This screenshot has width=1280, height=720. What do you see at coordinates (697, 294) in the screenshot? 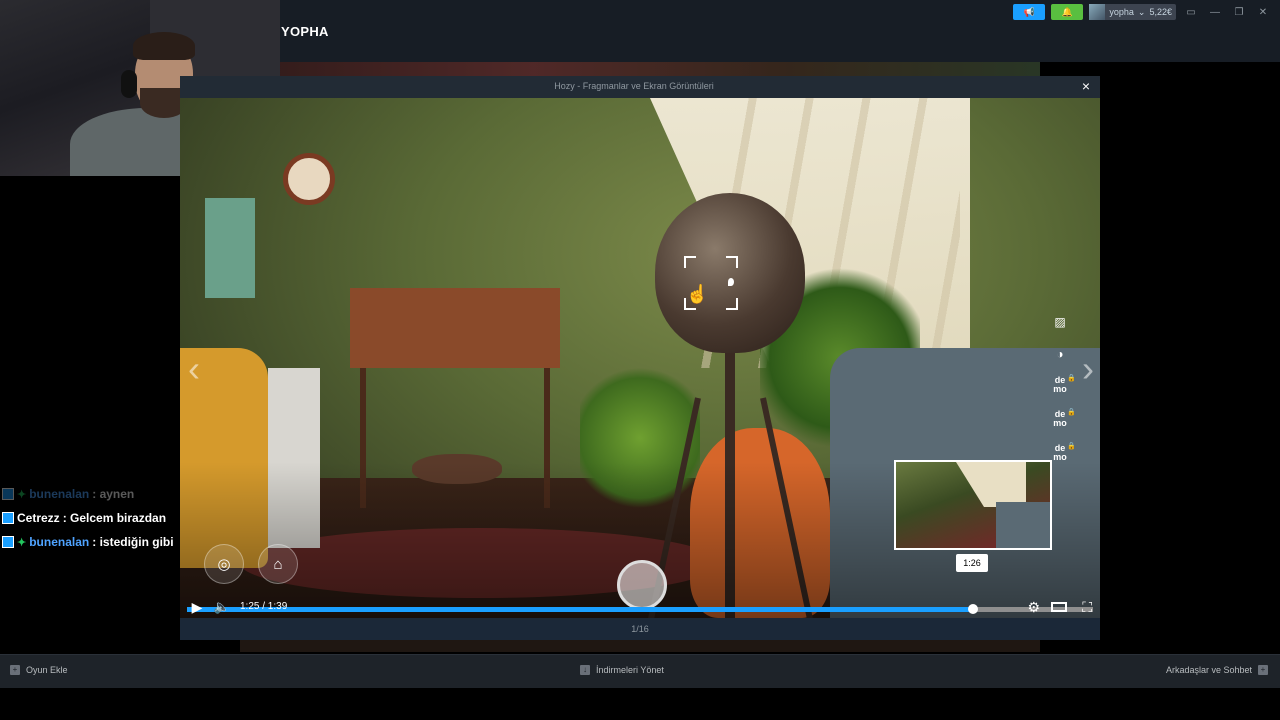
I see `hand-cursor-icon: ☝` at bounding box center [697, 294].